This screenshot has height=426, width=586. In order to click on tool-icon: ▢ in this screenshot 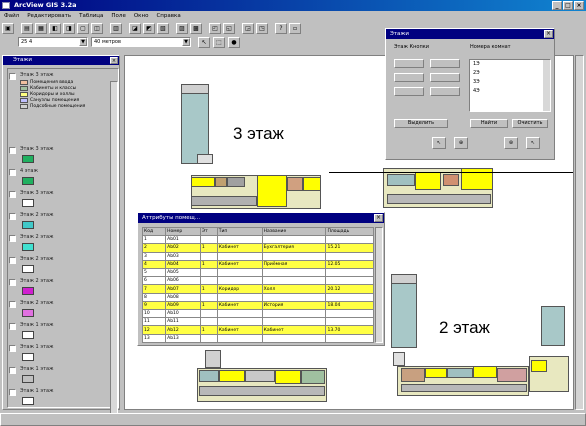, I will do `click(83, 28)`.